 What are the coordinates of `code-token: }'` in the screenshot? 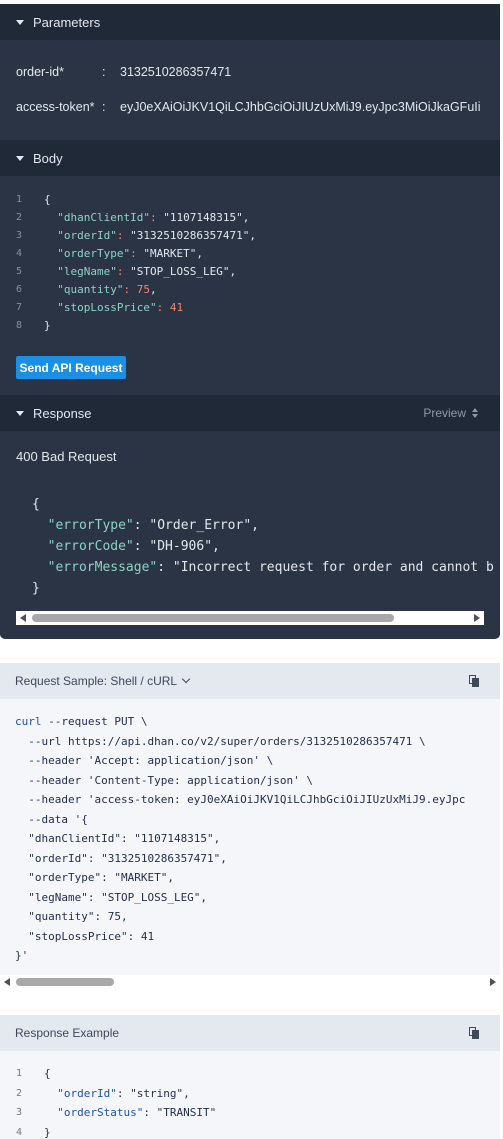 It's located at (22, 955).